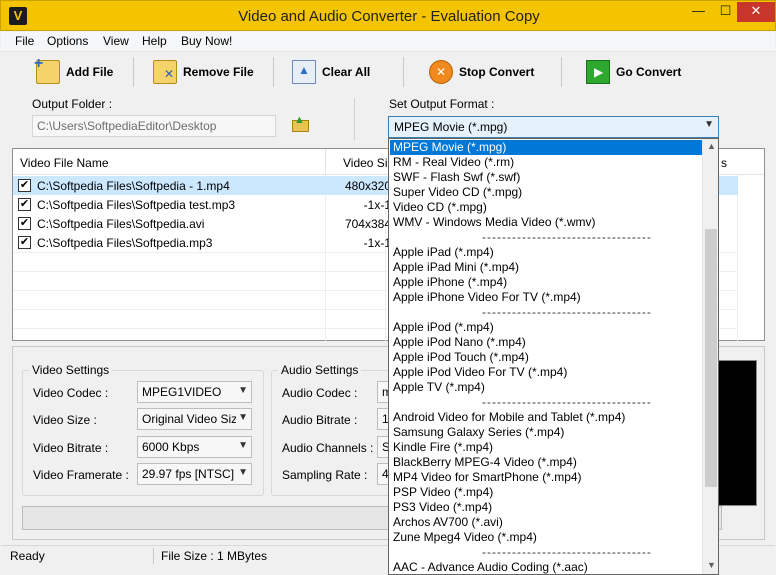 The width and height of the screenshot is (776, 575). What do you see at coordinates (649, 72) in the screenshot?
I see `go-convert-label: Go Convert` at bounding box center [649, 72].